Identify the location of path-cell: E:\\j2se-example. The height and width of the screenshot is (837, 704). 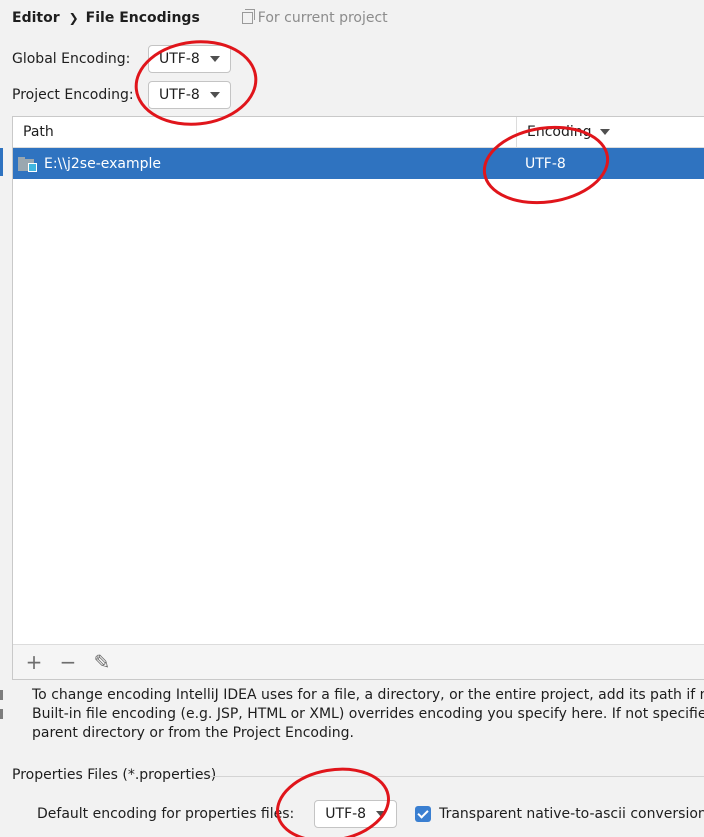
(89, 163).